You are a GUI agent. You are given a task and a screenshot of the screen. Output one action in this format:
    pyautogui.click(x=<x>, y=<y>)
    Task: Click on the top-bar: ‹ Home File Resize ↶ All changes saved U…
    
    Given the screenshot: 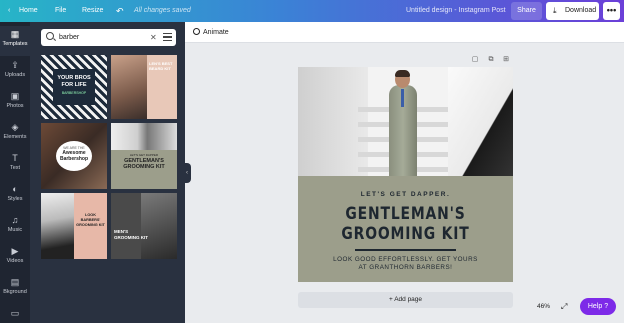 What is the action you would take?
    pyautogui.click(x=312, y=11)
    